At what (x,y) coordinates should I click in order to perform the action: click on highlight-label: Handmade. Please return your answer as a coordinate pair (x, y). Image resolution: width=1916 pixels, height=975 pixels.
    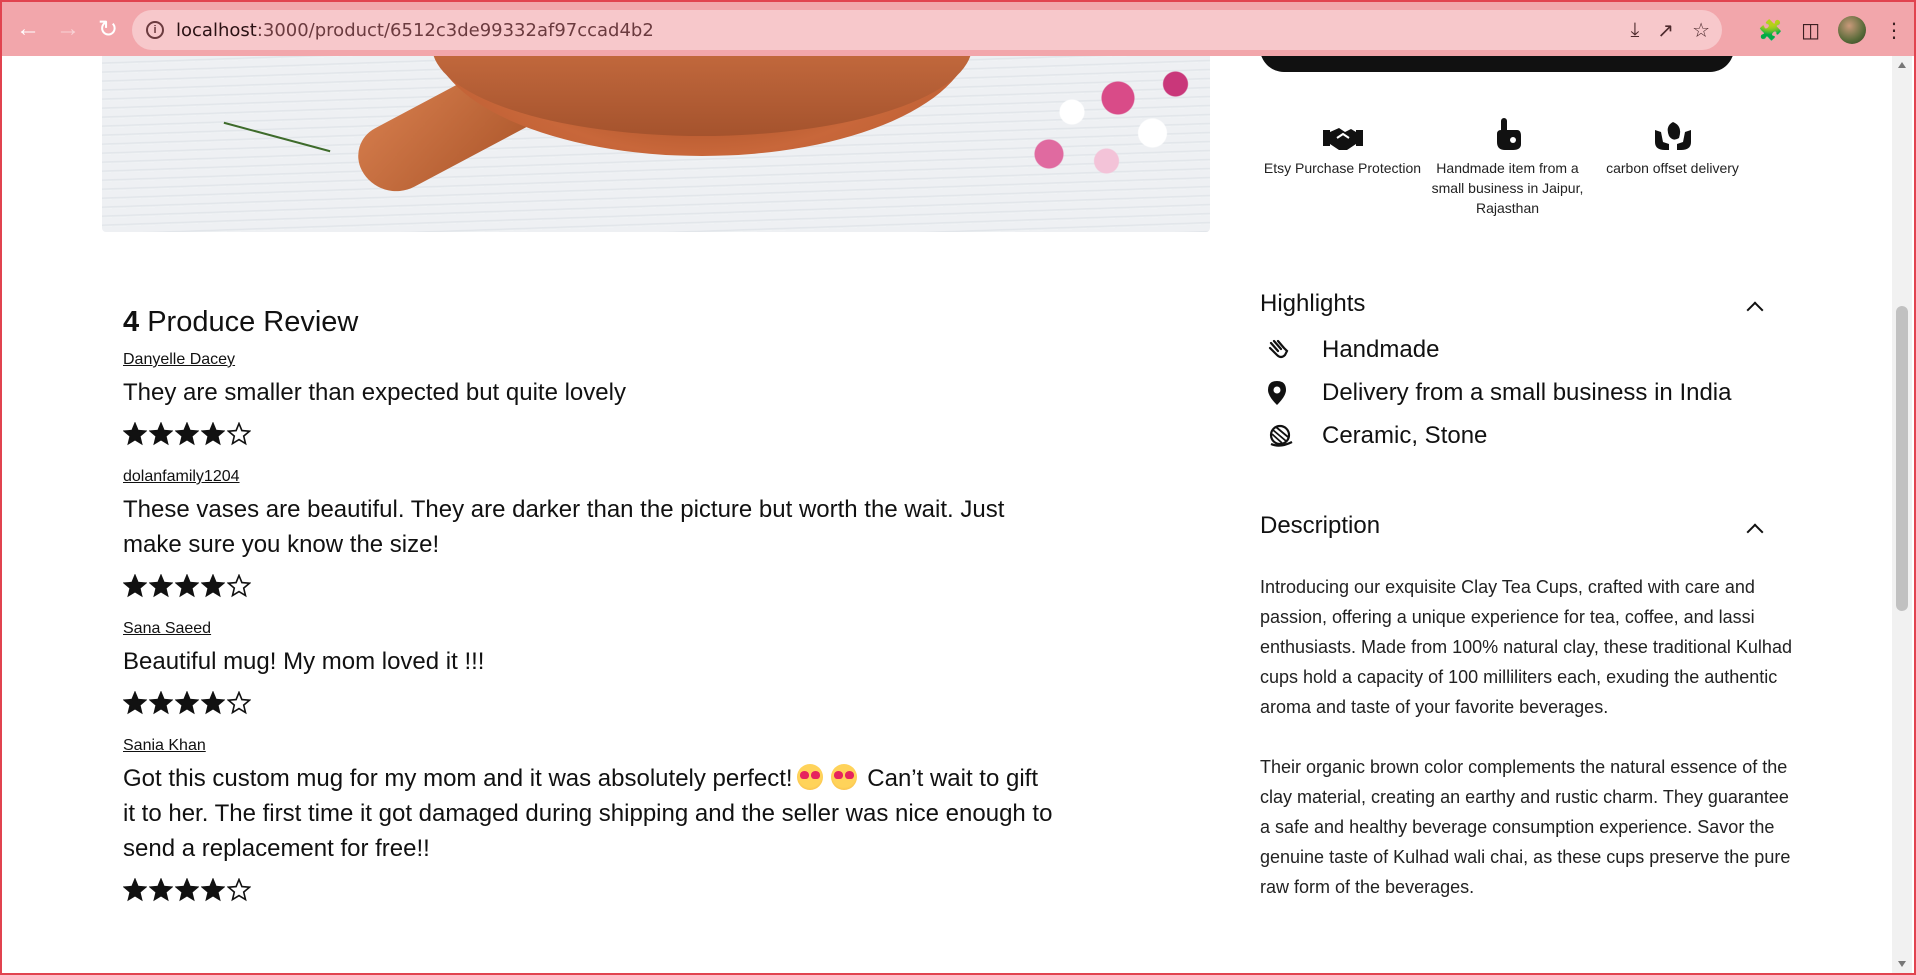
    Looking at the image, I should click on (1381, 349).